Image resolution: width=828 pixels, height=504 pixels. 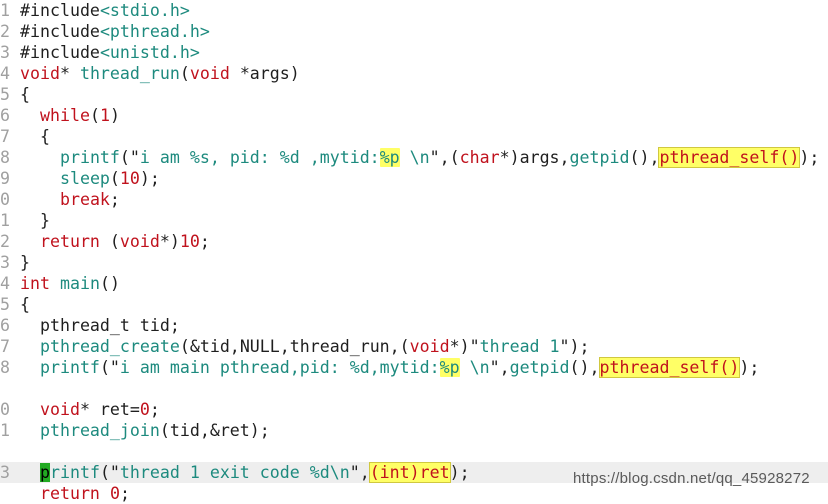 What do you see at coordinates (414, 52) in the screenshot?
I see `code-line: 3 #include<unistd.h>` at bounding box center [414, 52].